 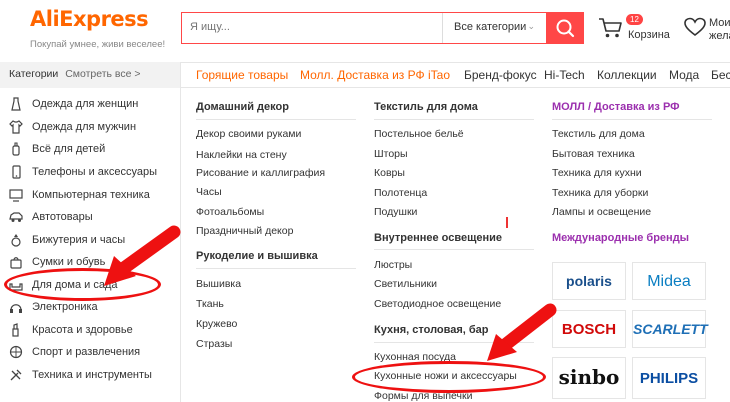 I want to click on brand-logo: SCARLETT, so click(x=670, y=329).